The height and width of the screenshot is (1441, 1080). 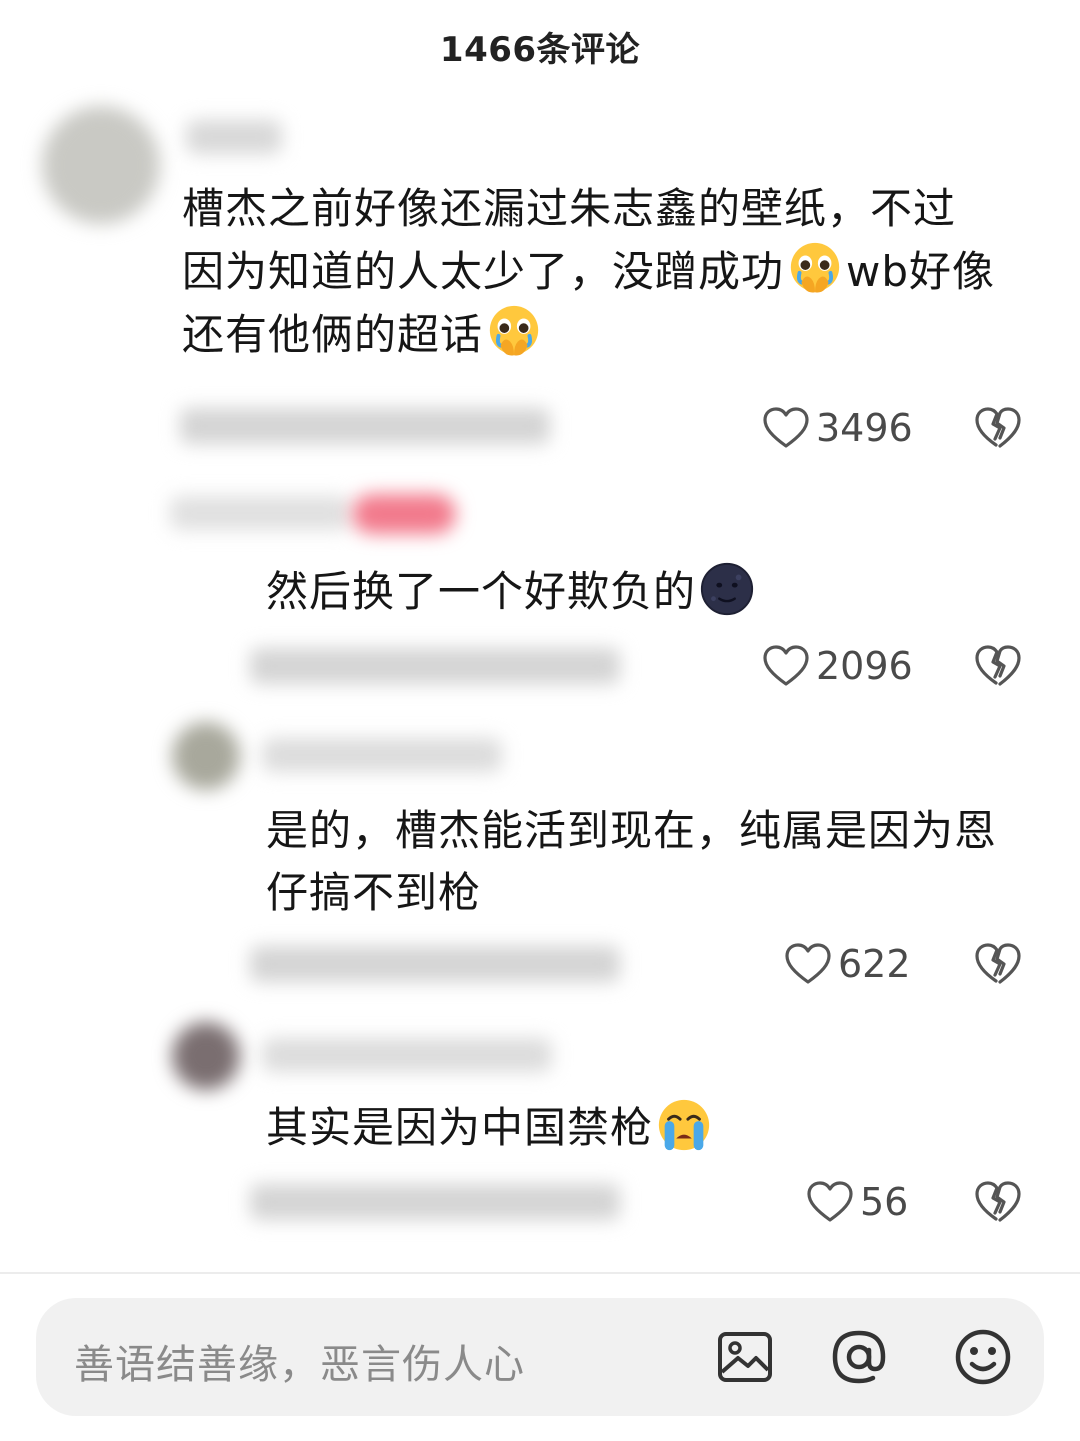 I want to click on divider, so click(x=540, y=1273).